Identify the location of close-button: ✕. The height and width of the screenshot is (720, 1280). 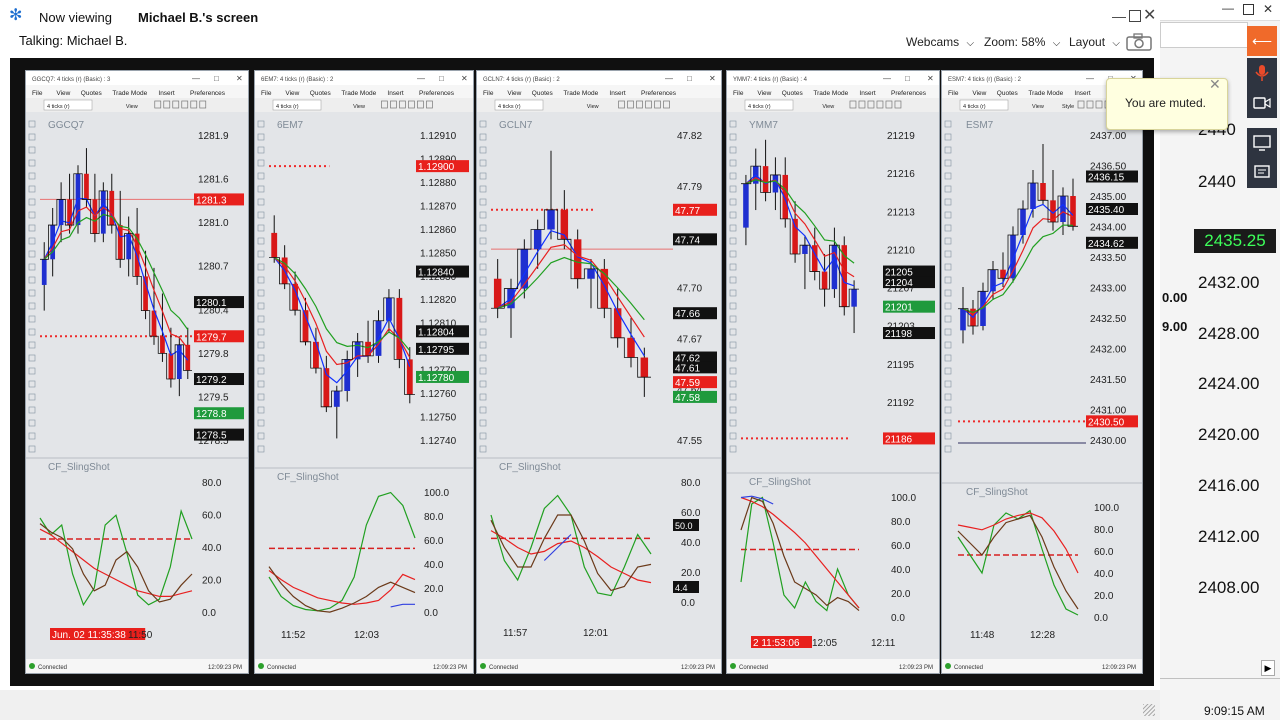
(1149, 15).